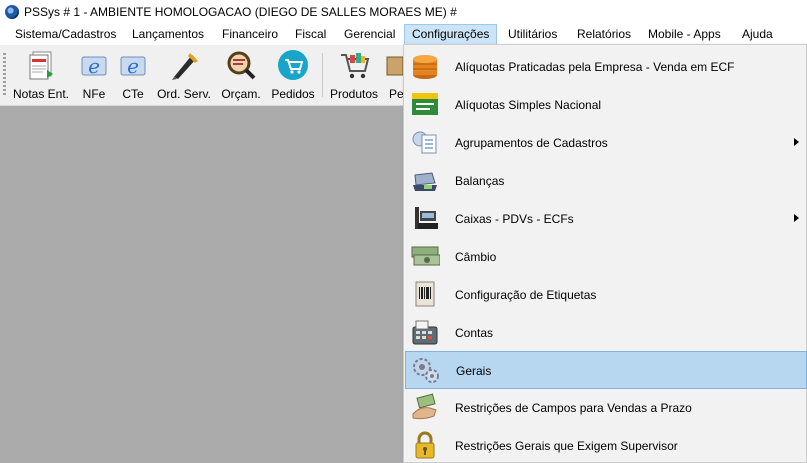  I want to click on menu-item-balancas: Balanças, so click(606, 181).